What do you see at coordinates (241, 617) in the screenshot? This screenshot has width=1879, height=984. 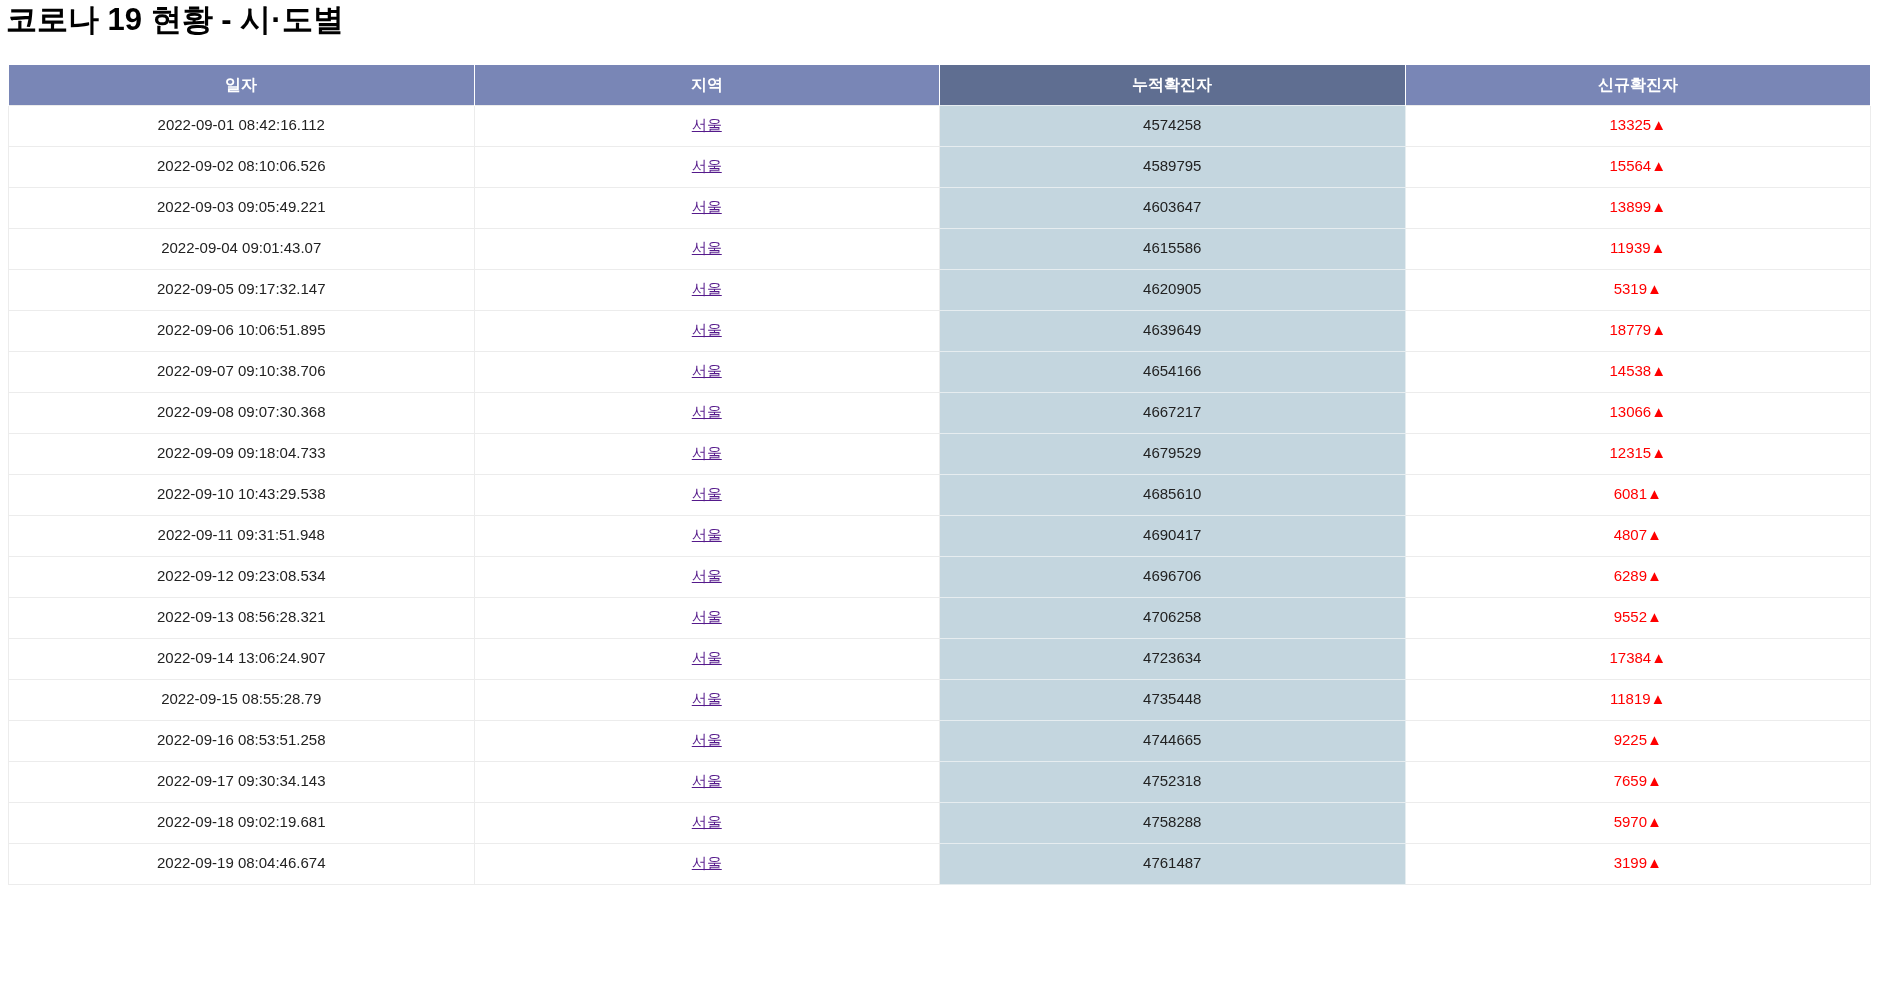 I see `table-cell: 2022-09-13 08:56:28.321` at bounding box center [241, 617].